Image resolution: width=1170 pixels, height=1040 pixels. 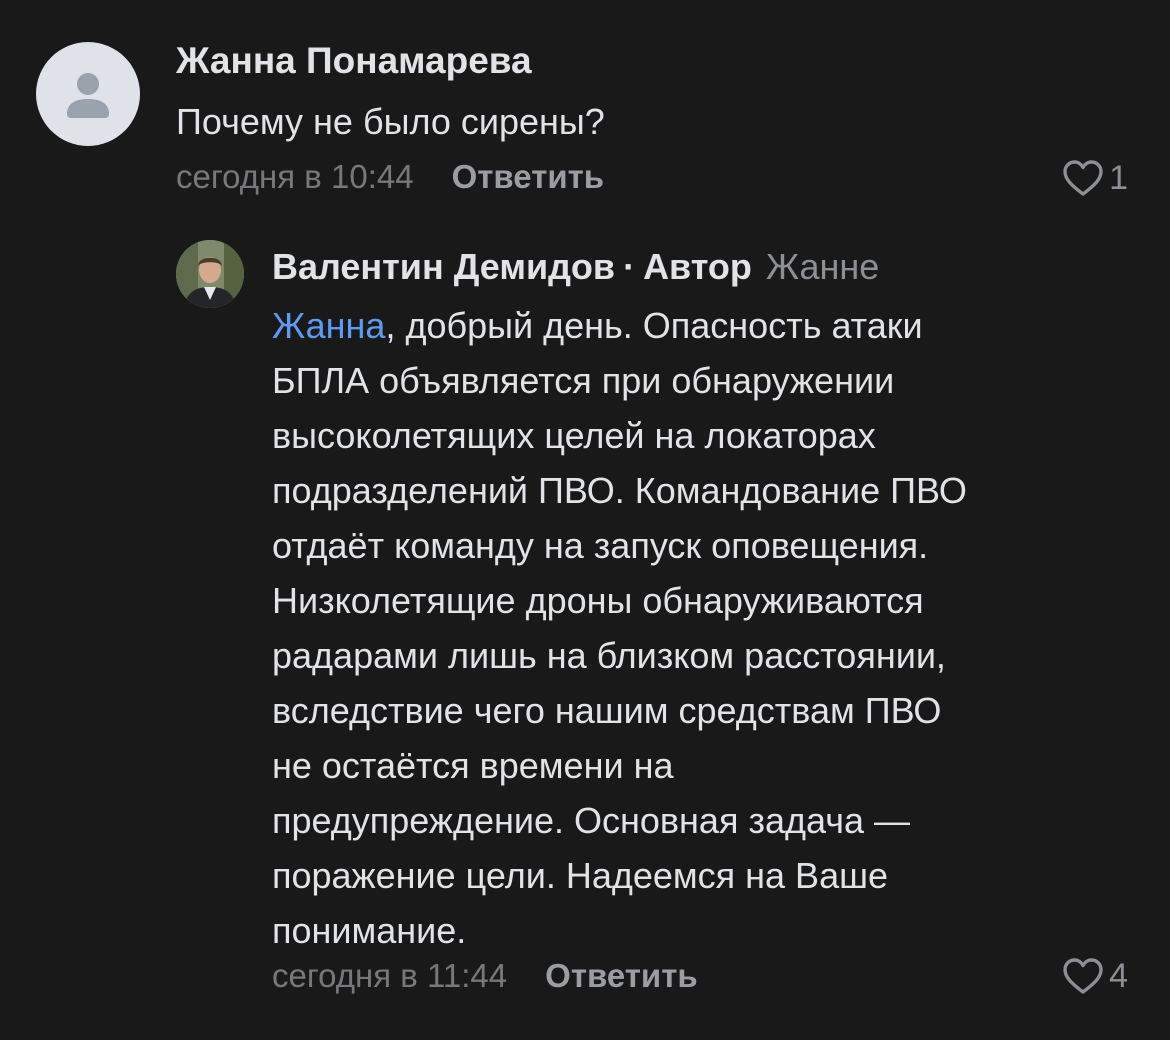 What do you see at coordinates (295, 176) in the screenshot?
I see `comment-time: сегодня в 10:44` at bounding box center [295, 176].